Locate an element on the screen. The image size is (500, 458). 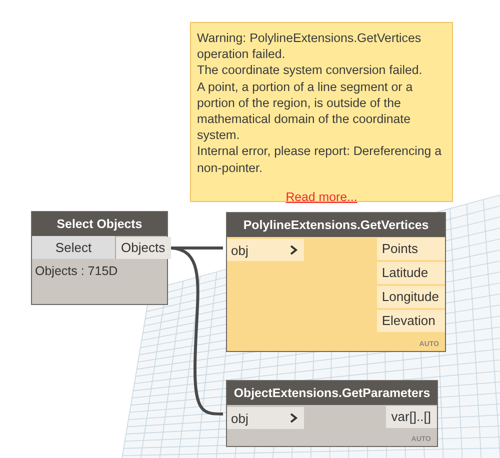
node-title: ObjectExtensions.GetParameters is located at coordinates (332, 393).